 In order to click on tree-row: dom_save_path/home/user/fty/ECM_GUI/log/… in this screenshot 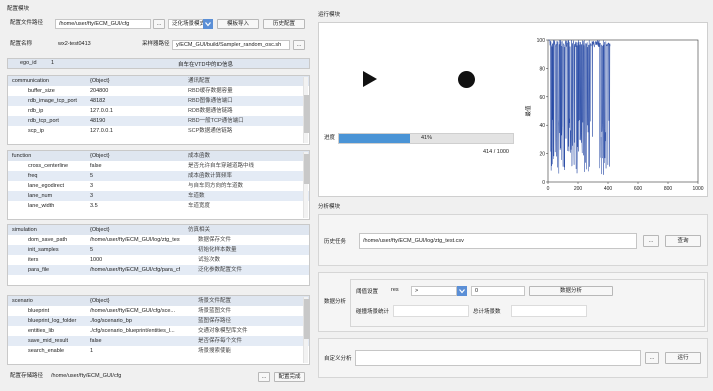, I will do `click(158, 240)`.